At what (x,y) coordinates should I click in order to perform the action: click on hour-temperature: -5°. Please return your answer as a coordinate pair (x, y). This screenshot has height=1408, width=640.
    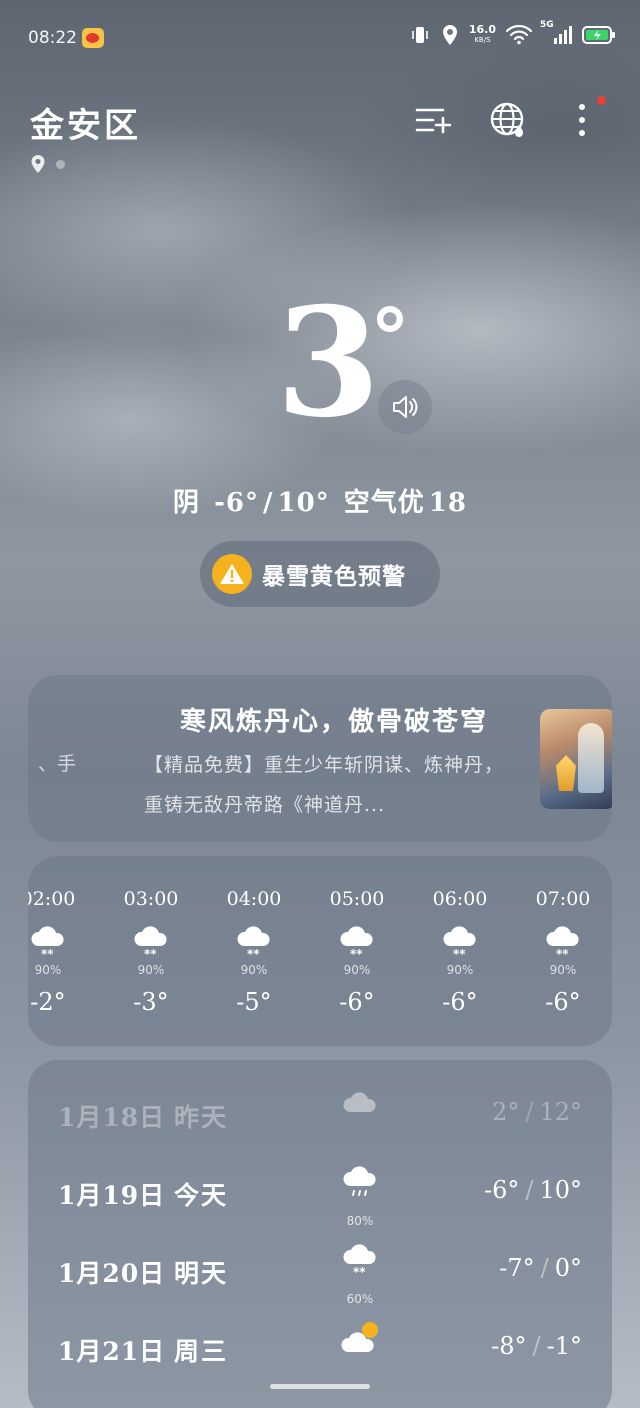
    Looking at the image, I should click on (254, 1002).